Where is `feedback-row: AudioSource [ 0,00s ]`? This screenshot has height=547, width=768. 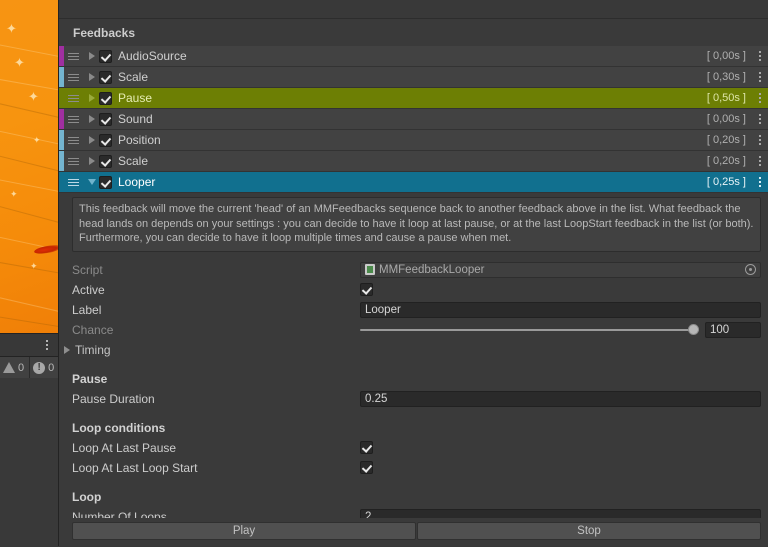 feedback-row: AudioSource [ 0,00s ] is located at coordinates (413, 56).